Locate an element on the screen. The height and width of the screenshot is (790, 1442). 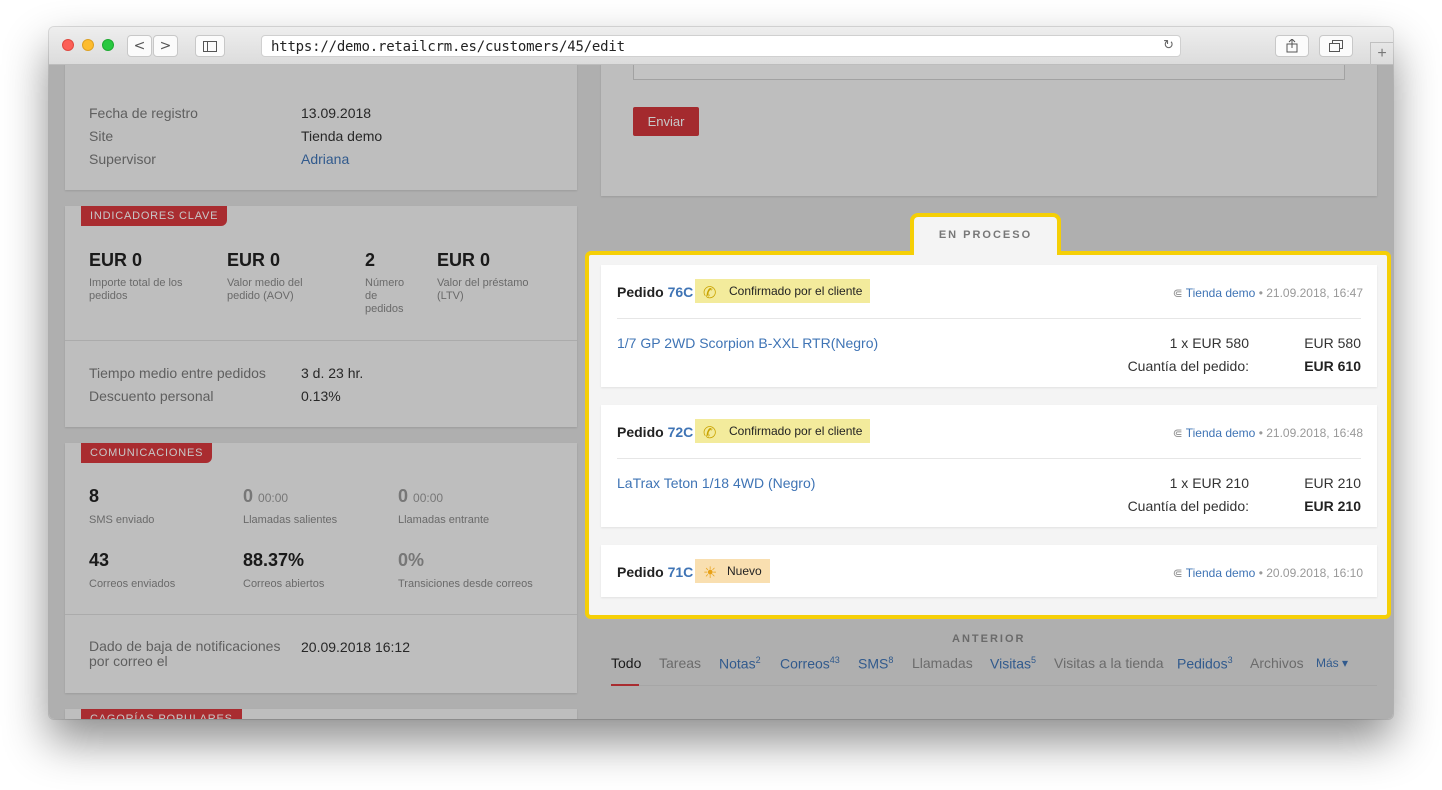
key-indicators-tag: INDICADORES CLAVE is located at coordinates (154, 216).